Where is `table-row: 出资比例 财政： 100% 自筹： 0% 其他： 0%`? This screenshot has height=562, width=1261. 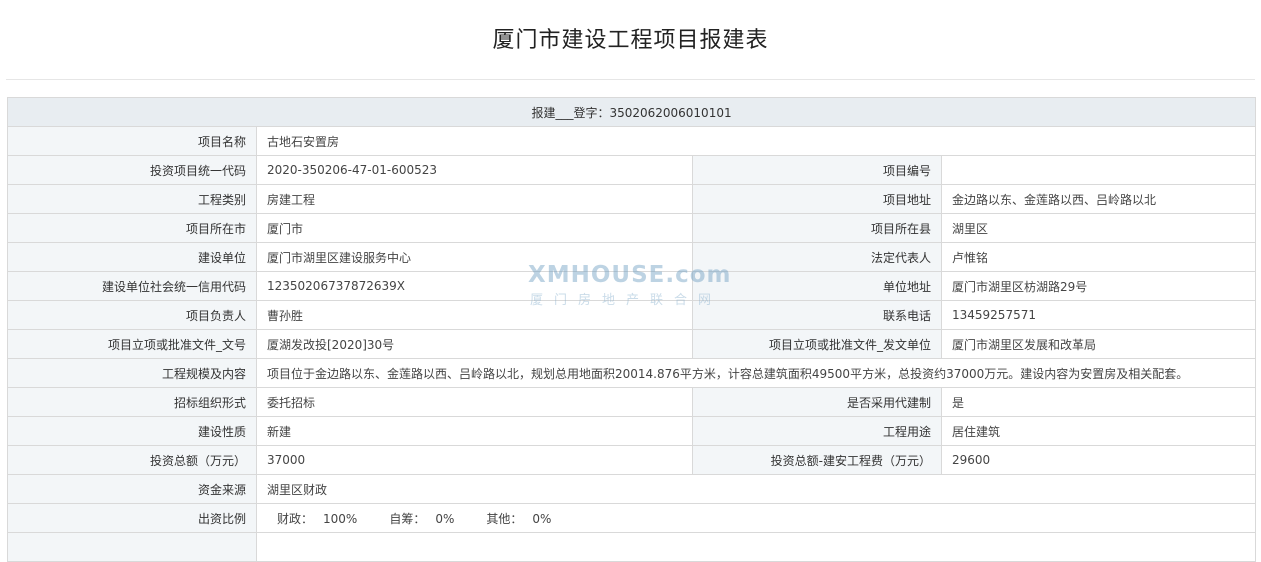
table-row: 出资比例 财政： 100% 自筹： 0% 其他： 0% is located at coordinates (632, 518).